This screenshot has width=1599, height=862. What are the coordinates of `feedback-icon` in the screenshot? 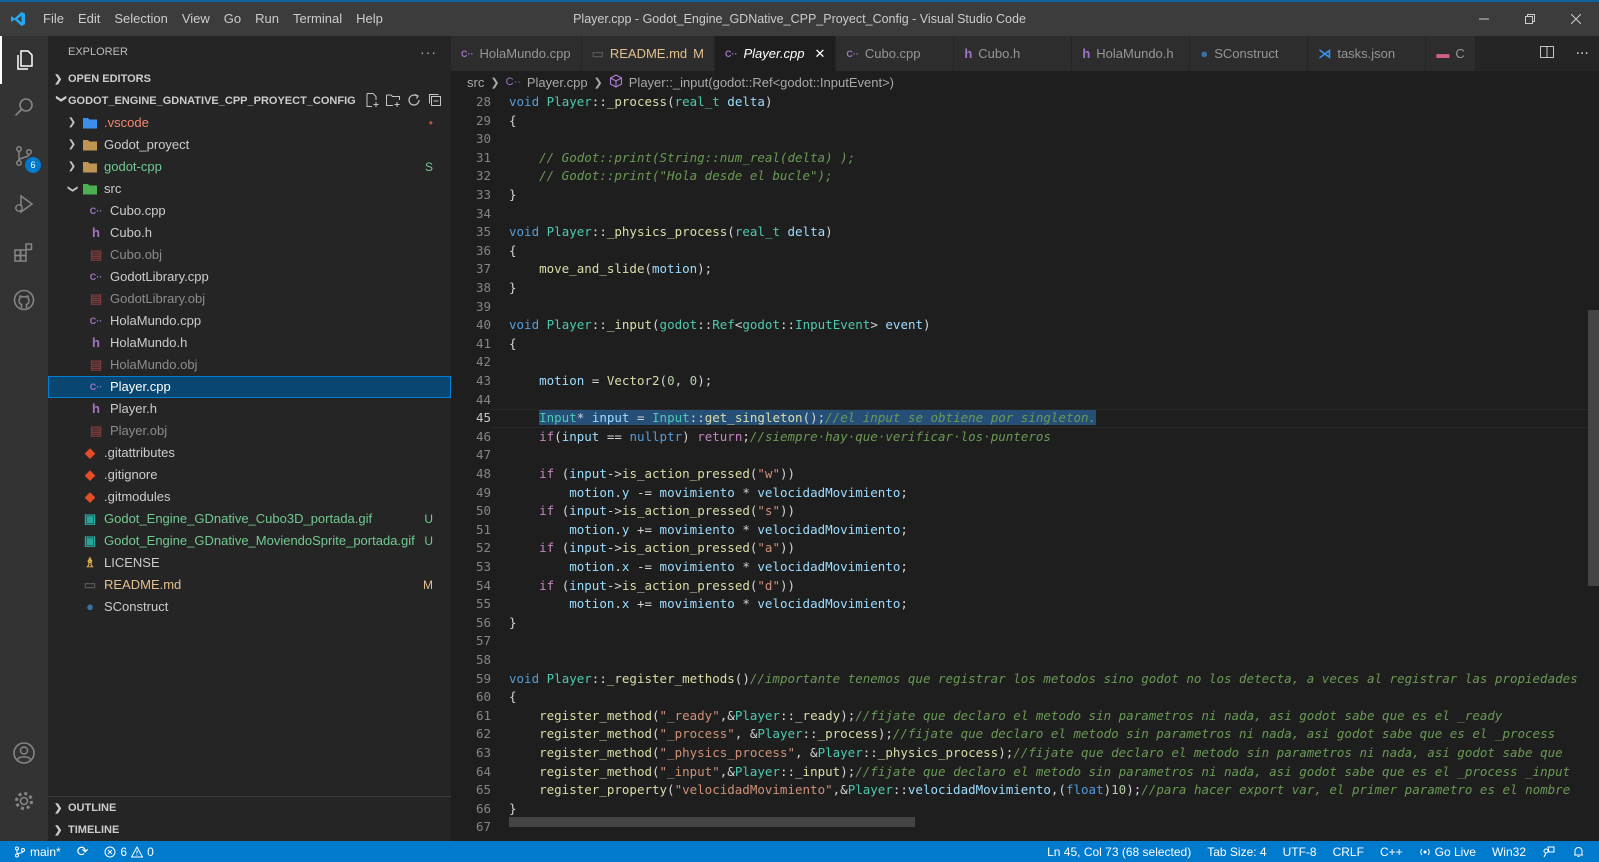 It's located at (1549, 851).